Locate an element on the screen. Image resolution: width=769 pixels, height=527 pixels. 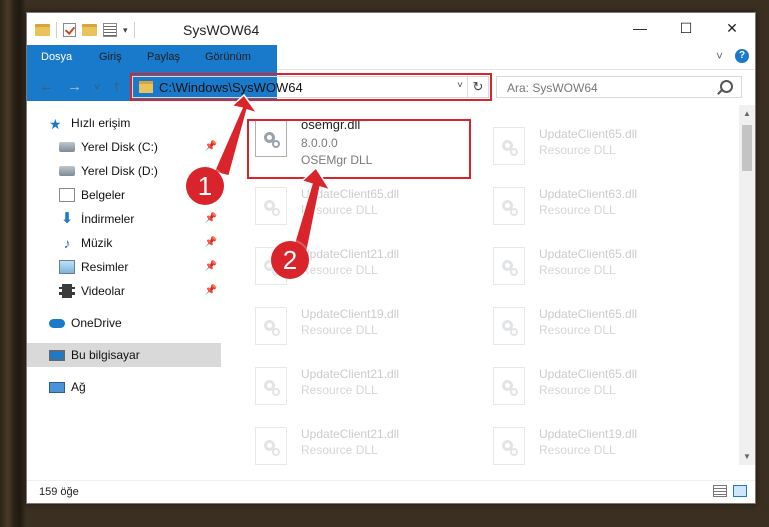
annotation-arrows is located at coordinates (272, 175).